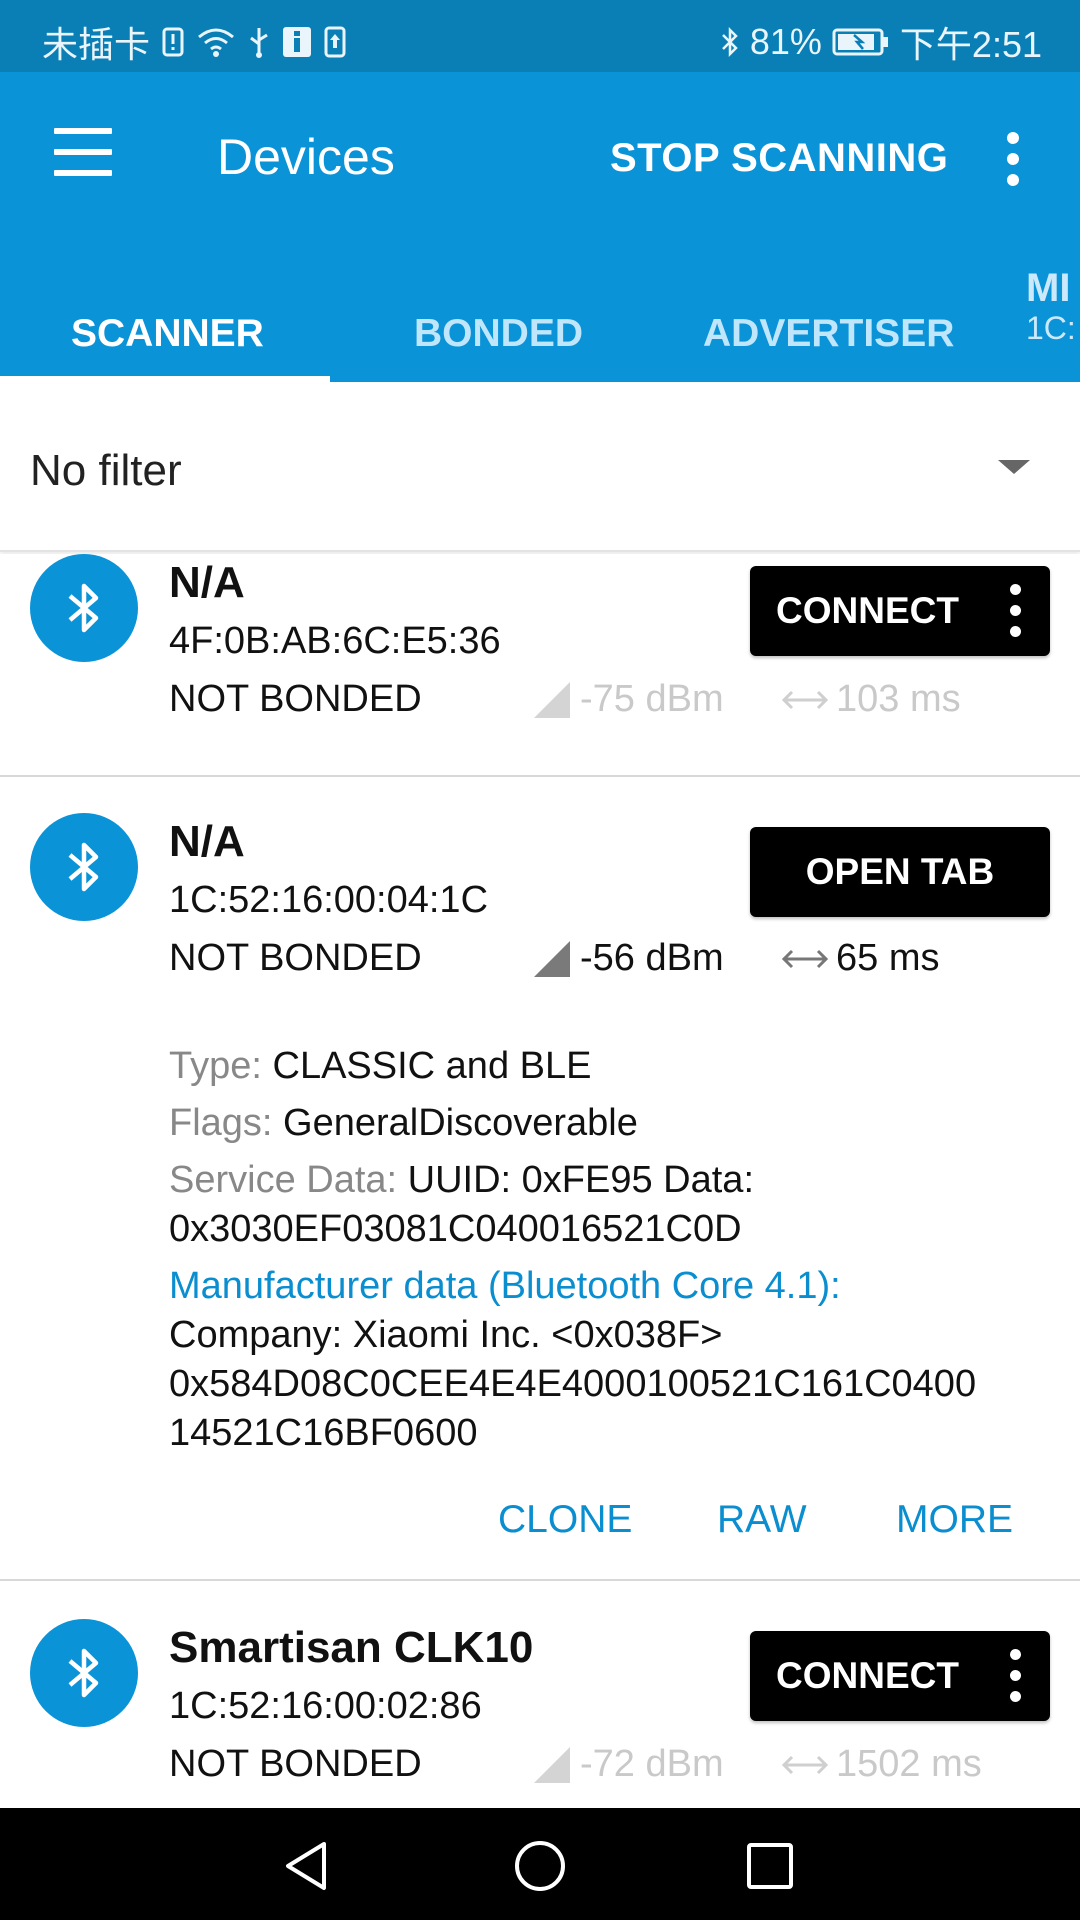 This screenshot has height=1920, width=1080. I want to click on tab-indicator, so click(165, 380).